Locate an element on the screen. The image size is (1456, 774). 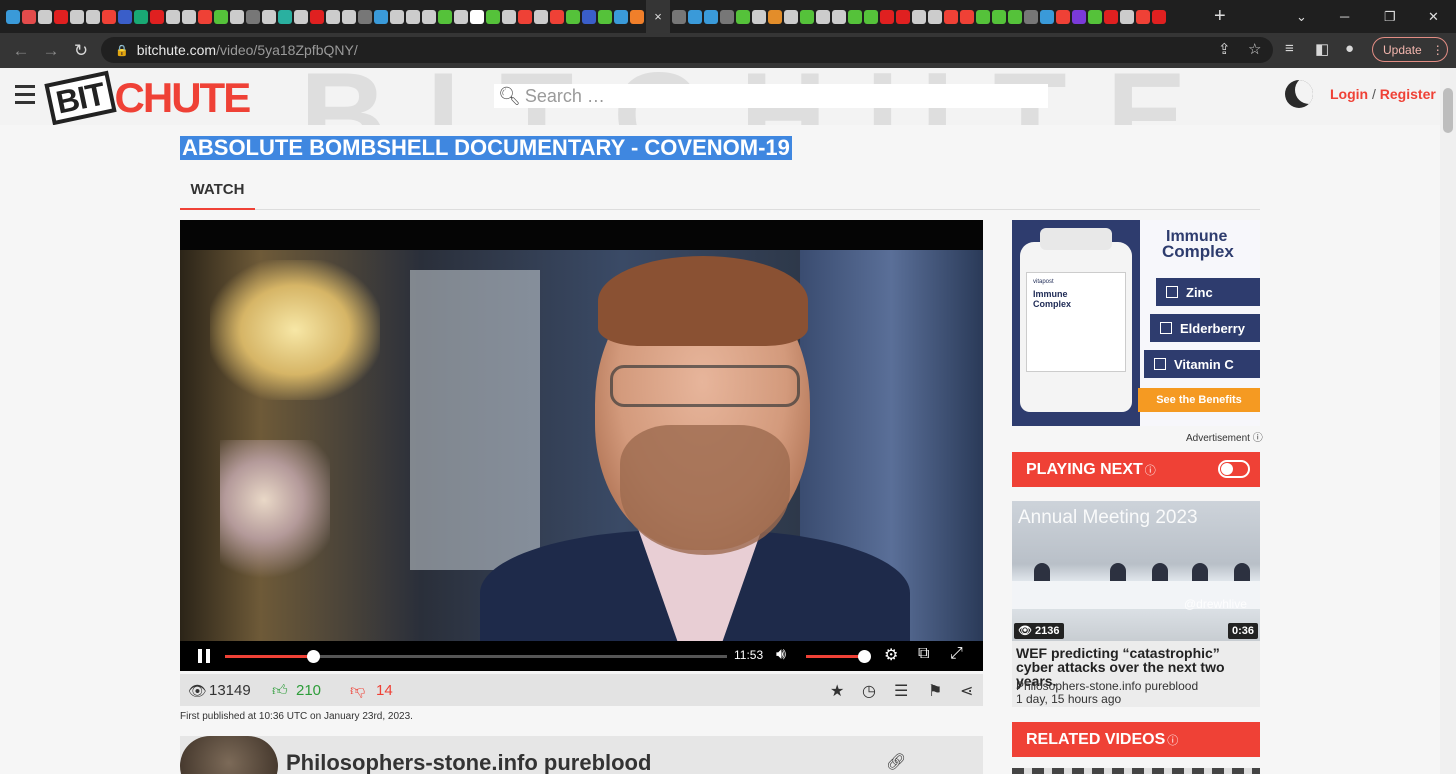
channel-link-icon: 🔗︎ is located at coordinates (896, 762).